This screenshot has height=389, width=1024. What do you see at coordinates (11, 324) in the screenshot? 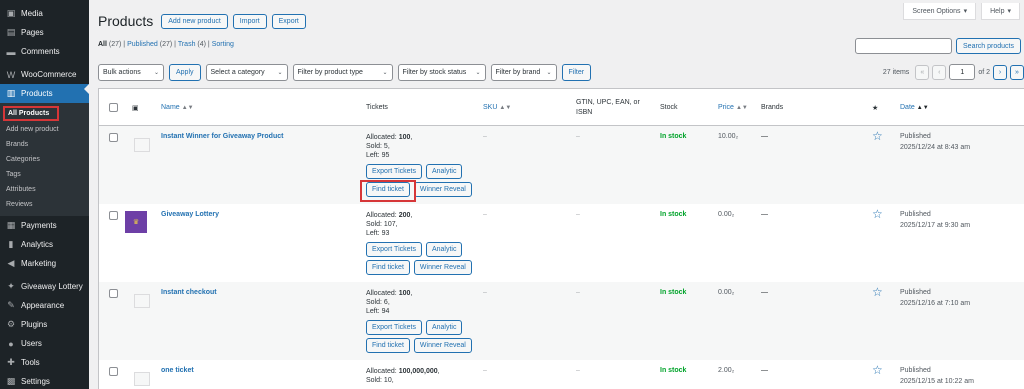
I see `plugins-icon: ⚙` at bounding box center [11, 324].